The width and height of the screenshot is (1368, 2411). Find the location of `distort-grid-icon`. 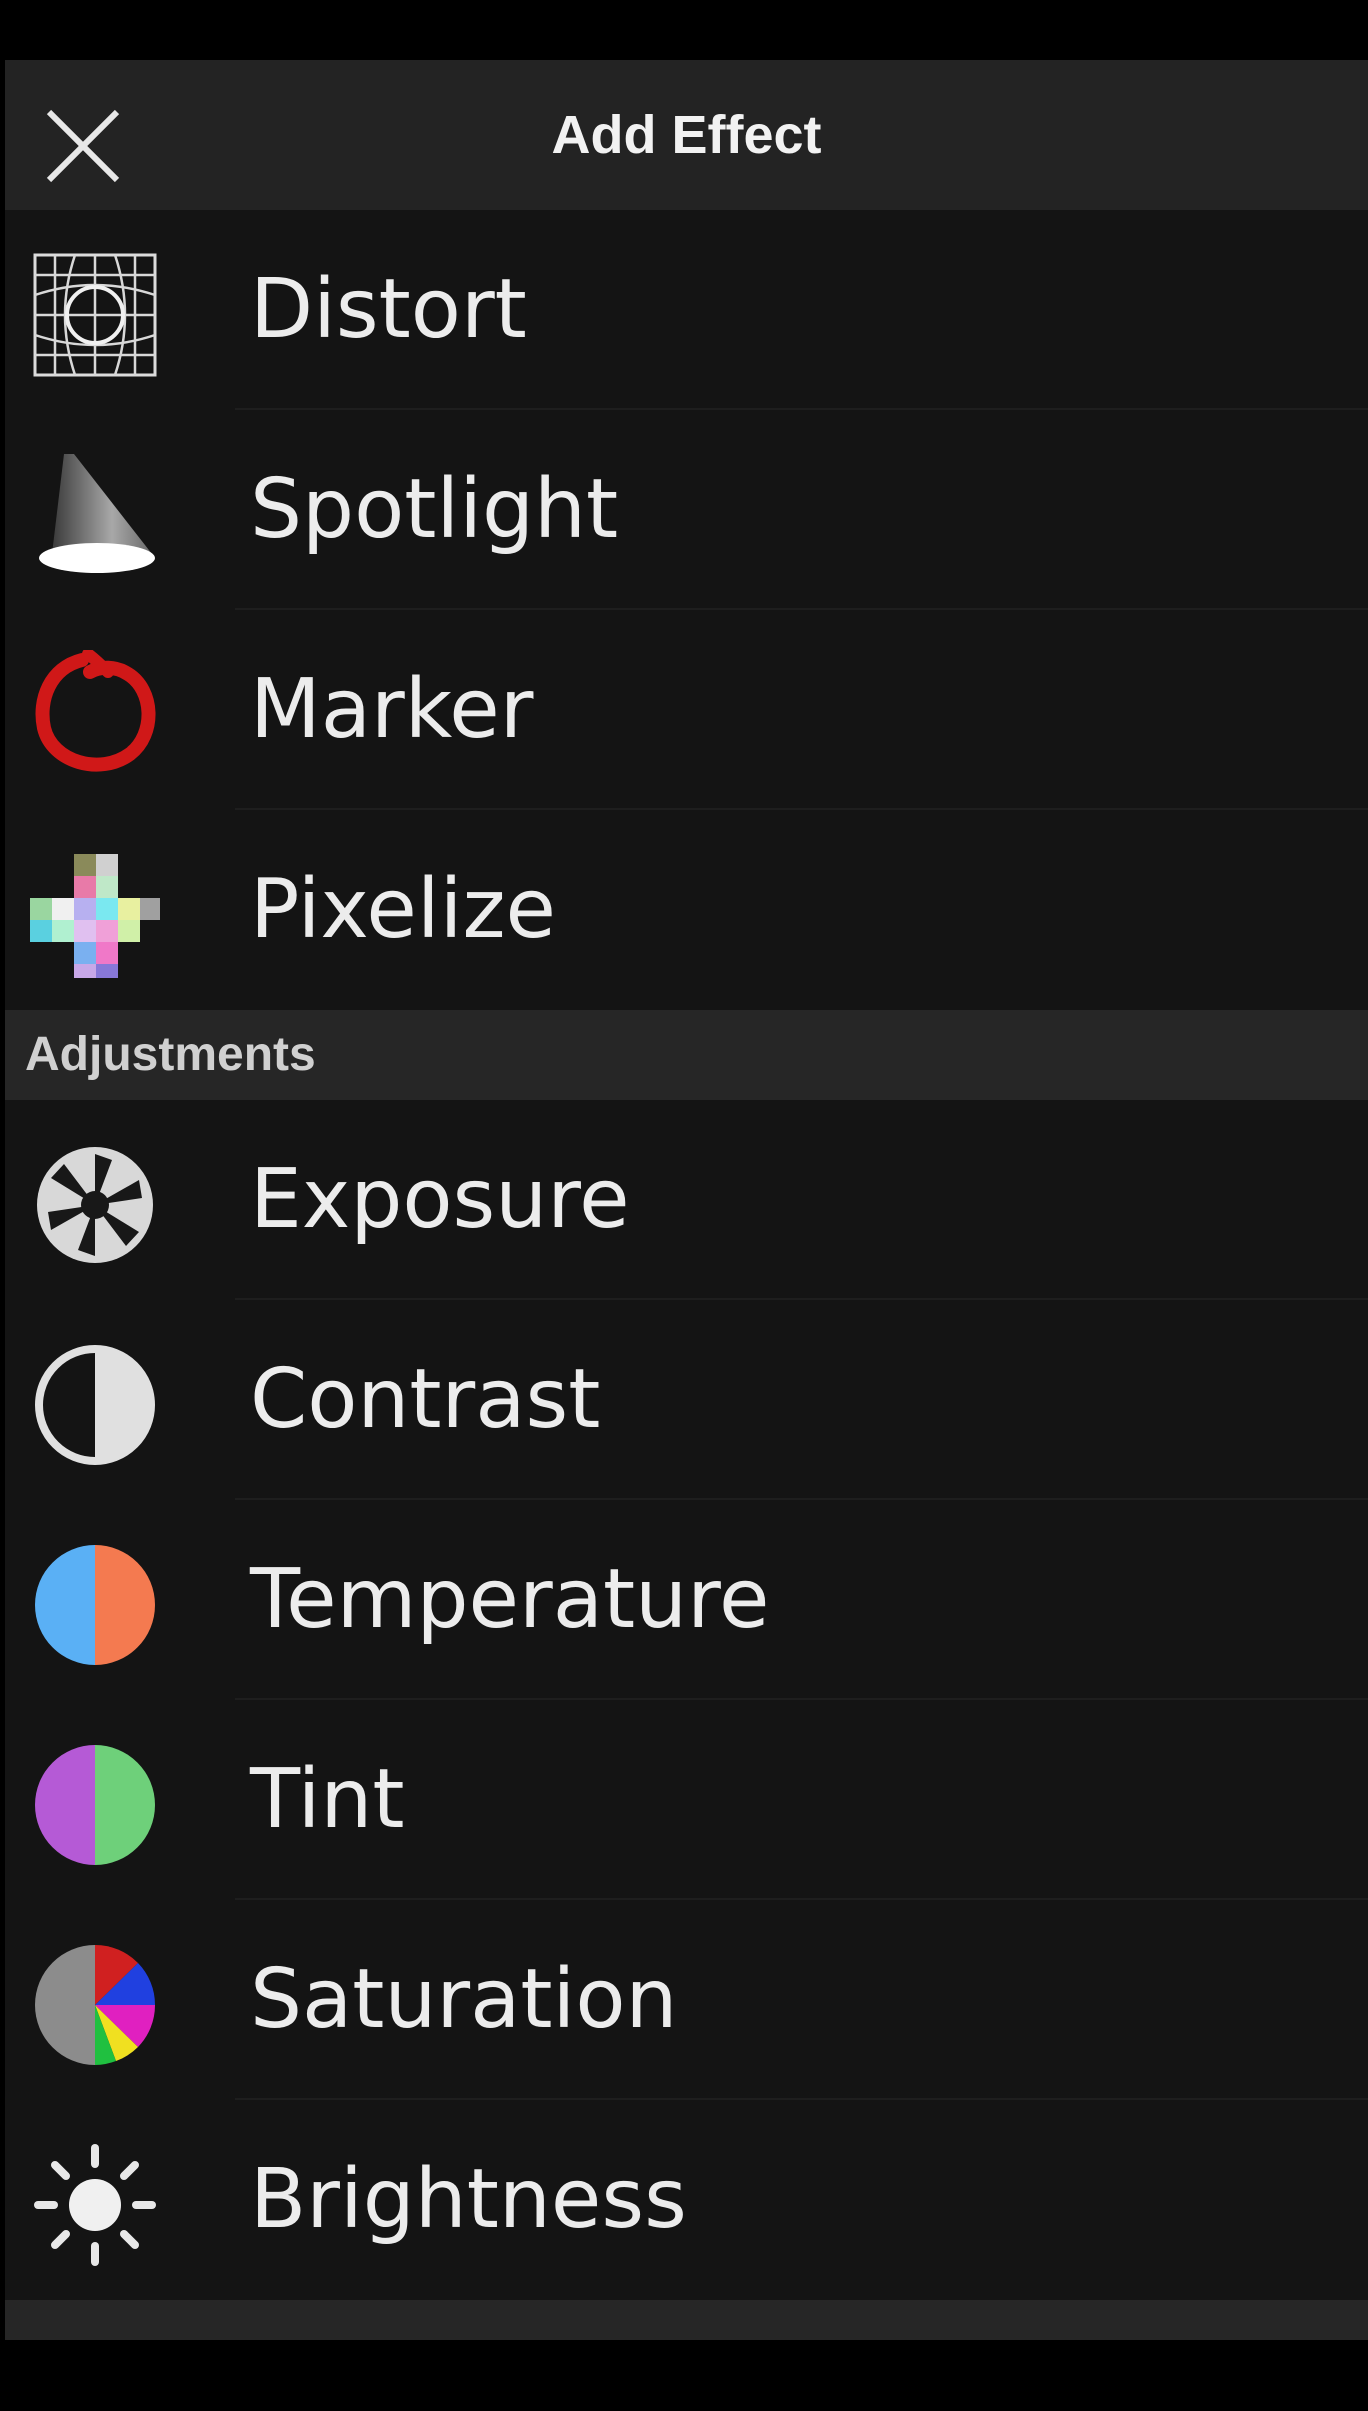

distort-grid-icon is located at coordinates (95, 315).